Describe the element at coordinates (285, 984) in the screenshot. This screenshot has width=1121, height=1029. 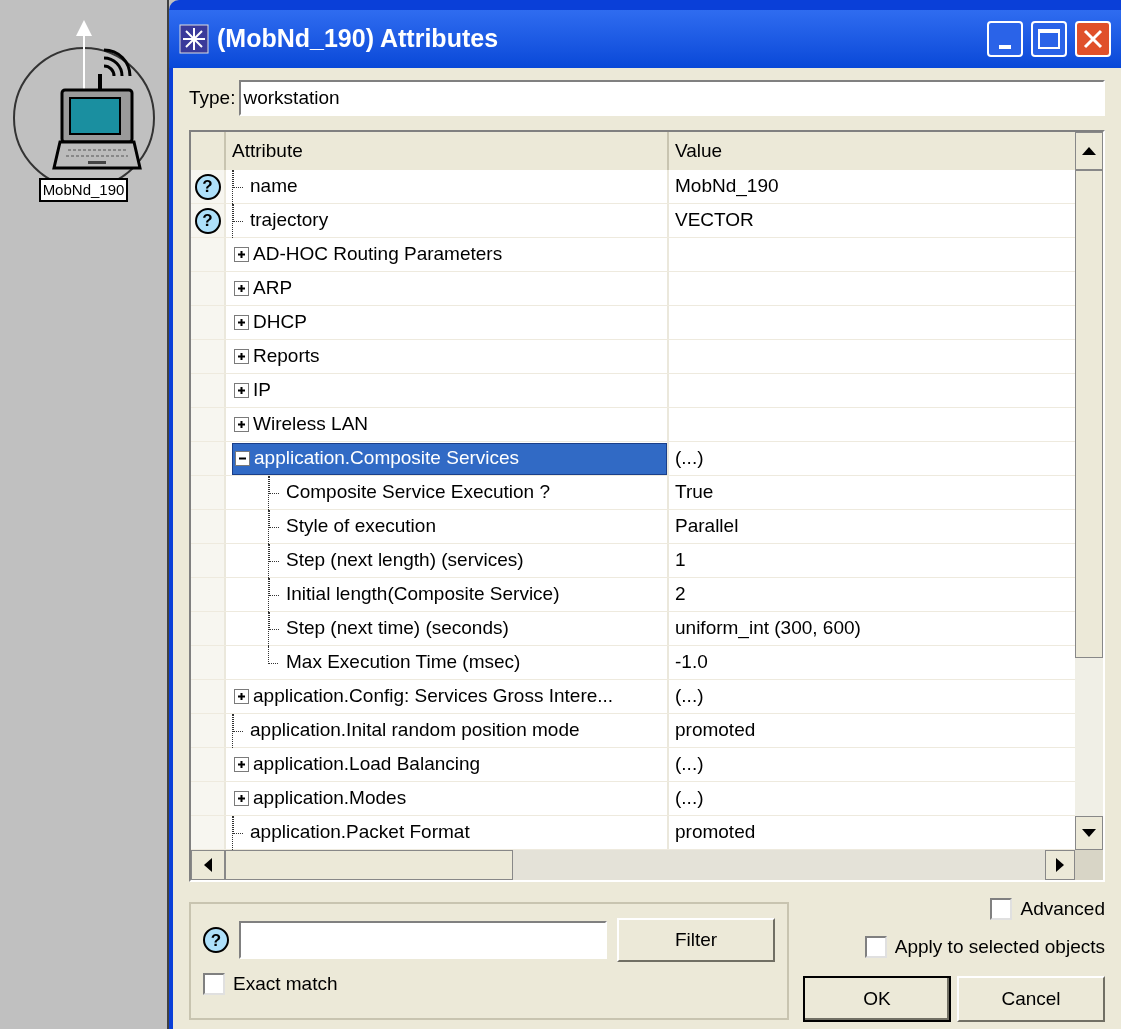
I see `checkbox-label: Exact match` at that location.